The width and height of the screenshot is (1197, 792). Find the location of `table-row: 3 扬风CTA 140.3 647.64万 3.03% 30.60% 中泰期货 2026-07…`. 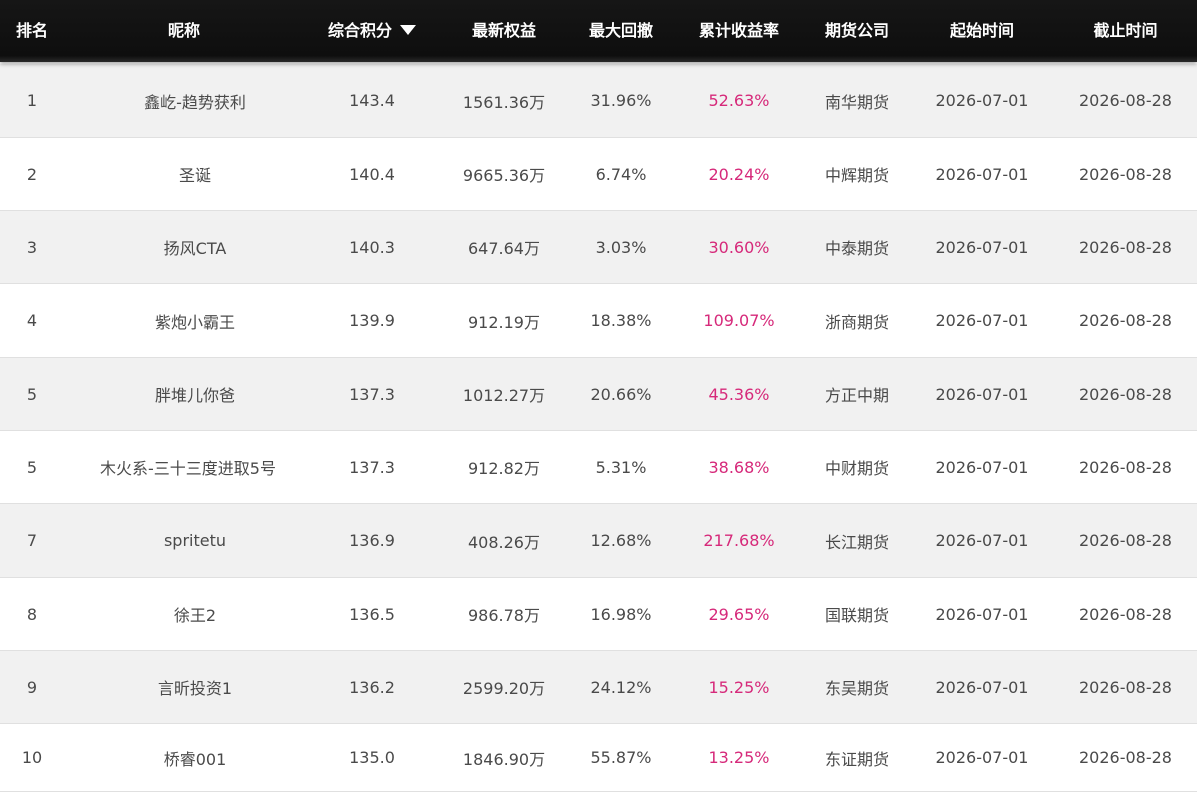

table-row: 3 扬风CTA 140.3 647.64万 3.03% 30.60% 中泰期货 2026-07… is located at coordinates (598, 247).